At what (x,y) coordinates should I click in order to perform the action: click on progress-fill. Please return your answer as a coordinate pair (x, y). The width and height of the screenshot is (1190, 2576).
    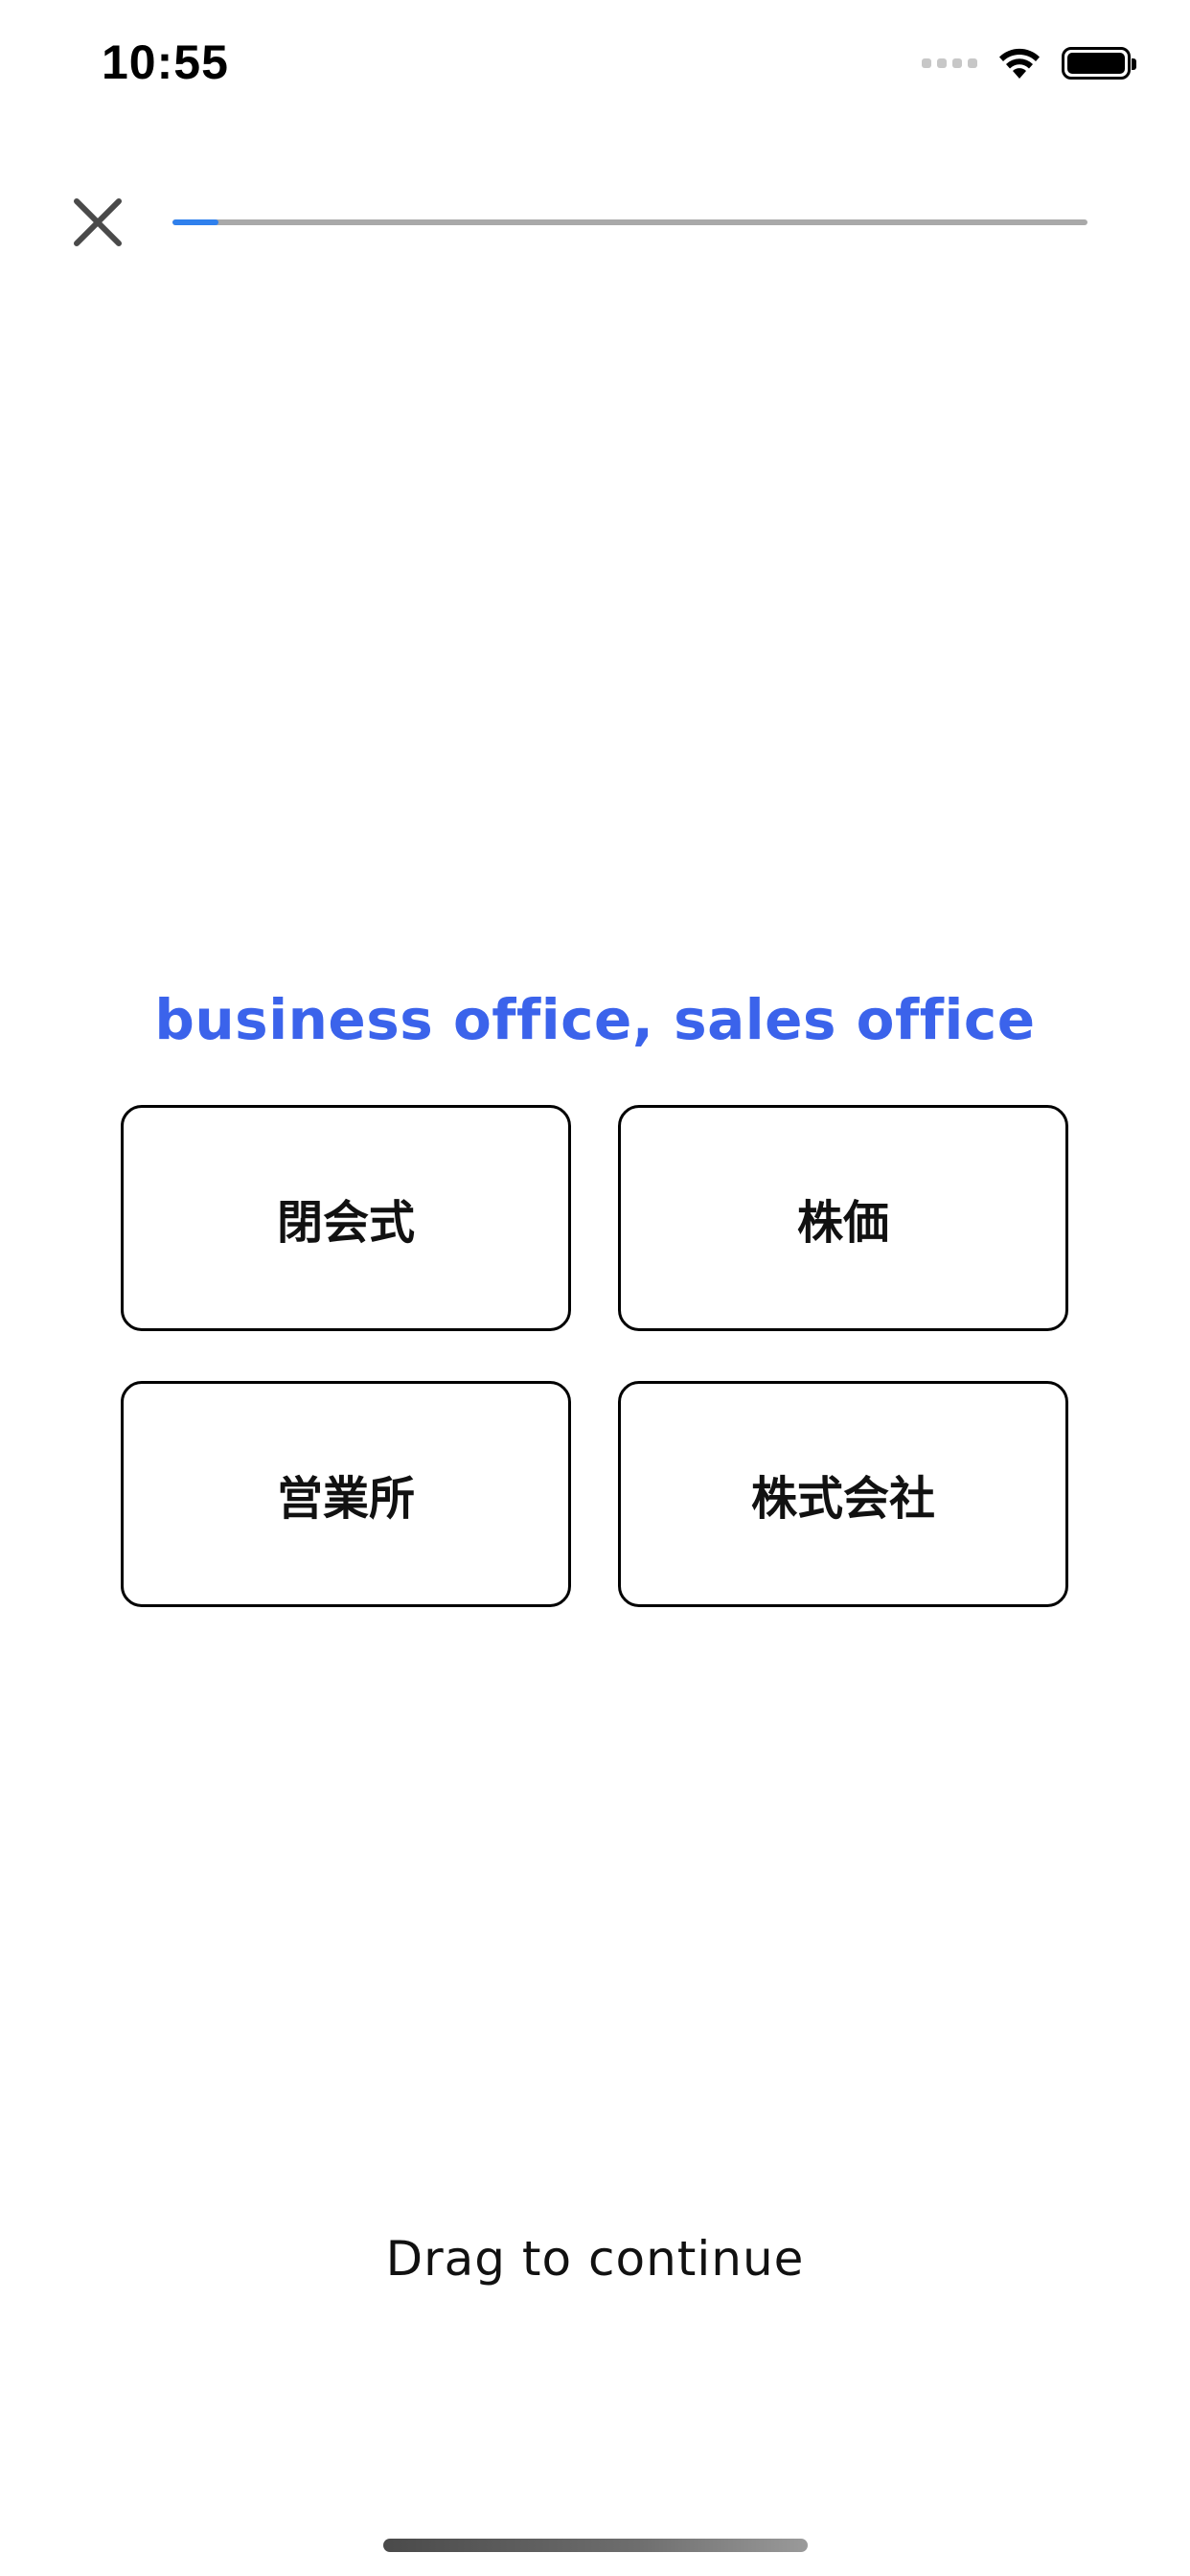
    Looking at the image, I should click on (195, 222).